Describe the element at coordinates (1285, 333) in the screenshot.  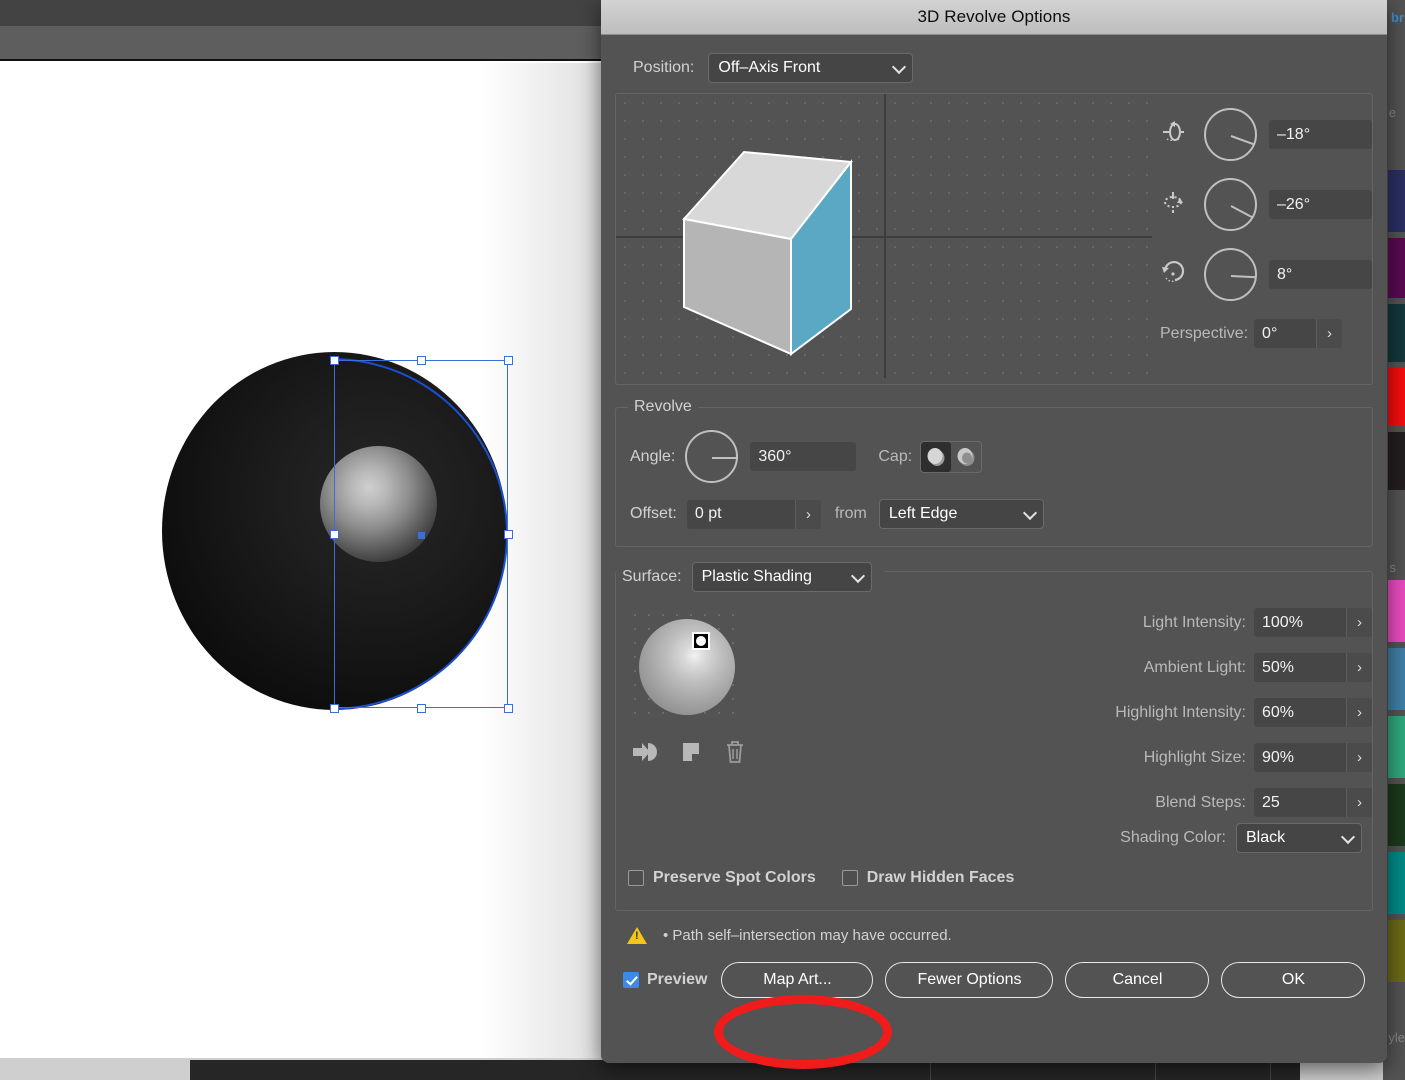
I see `perspective-input: 0°` at that location.